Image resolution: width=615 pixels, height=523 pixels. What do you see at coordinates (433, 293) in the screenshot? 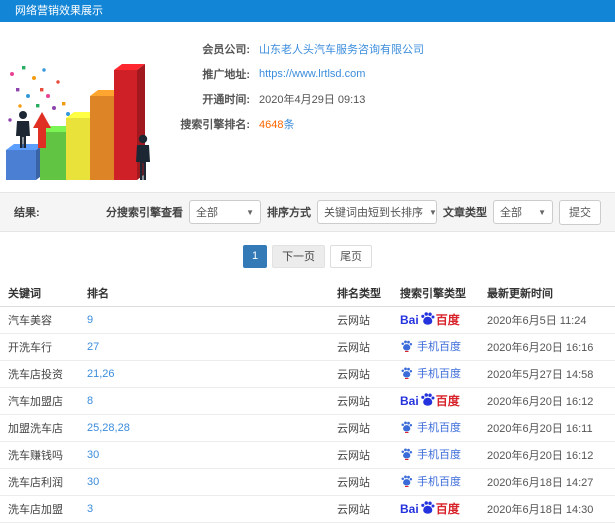
I see `header-engine-type: 搜索引擎类型` at bounding box center [433, 293].